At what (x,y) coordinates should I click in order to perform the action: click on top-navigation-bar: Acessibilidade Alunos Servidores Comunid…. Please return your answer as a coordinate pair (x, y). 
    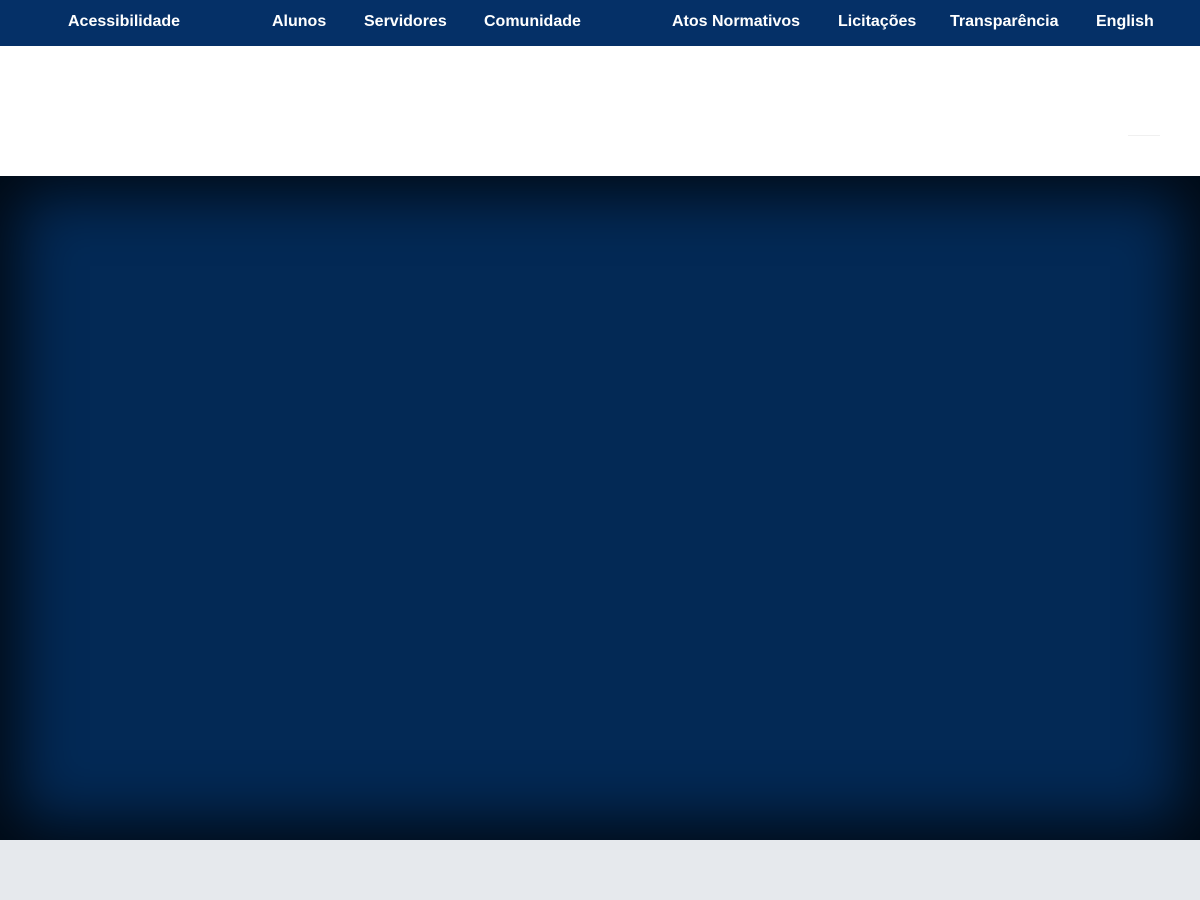
    Looking at the image, I should click on (600, 23).